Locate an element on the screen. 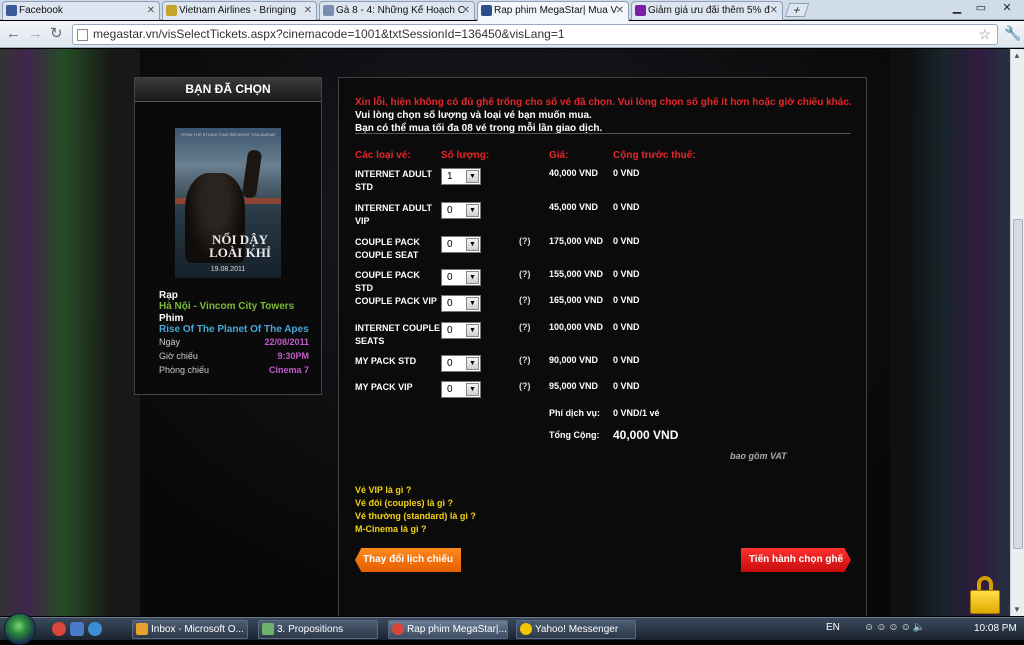  taskbar-item-label: 3. Propositions is located at coordinates (310, 629).